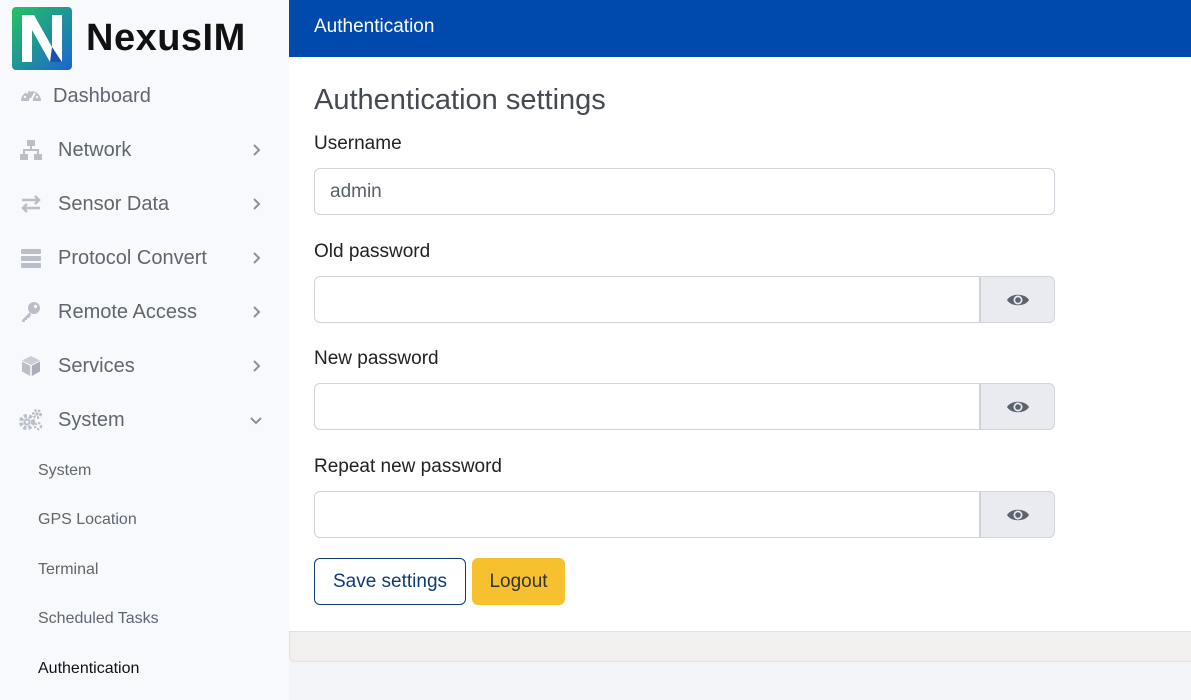 The width and height of the screenshot is (1191, 700). I want to click on old-password-label: Old password, so click(372, 251).